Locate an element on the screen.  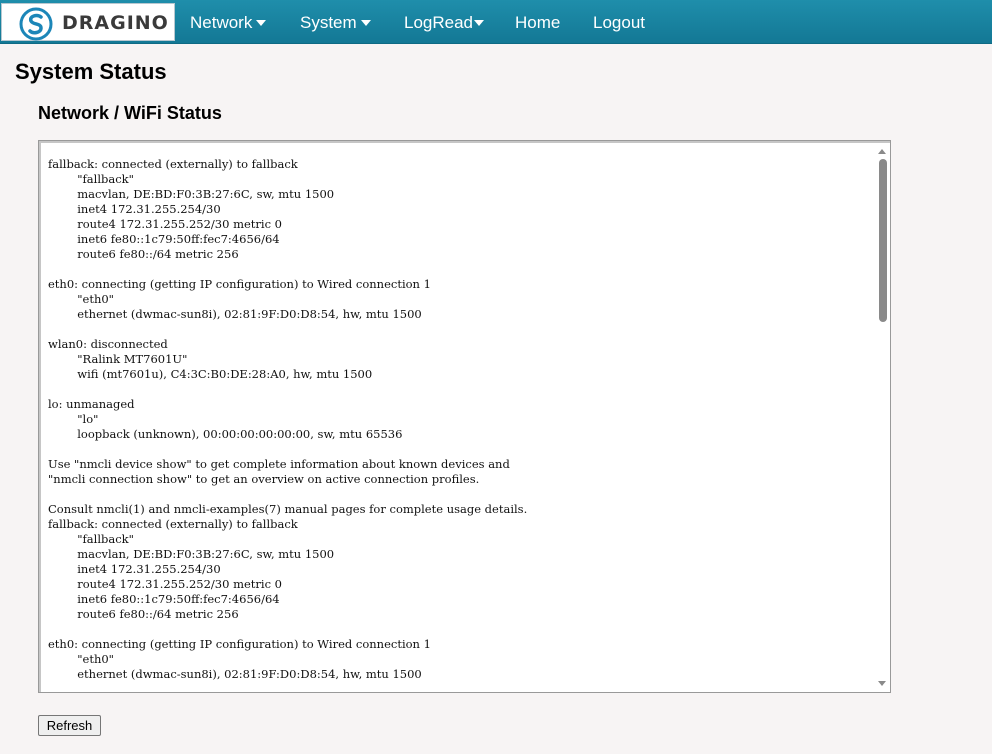
scroll-down-arrow-icon is located at coordinates (882, 683).